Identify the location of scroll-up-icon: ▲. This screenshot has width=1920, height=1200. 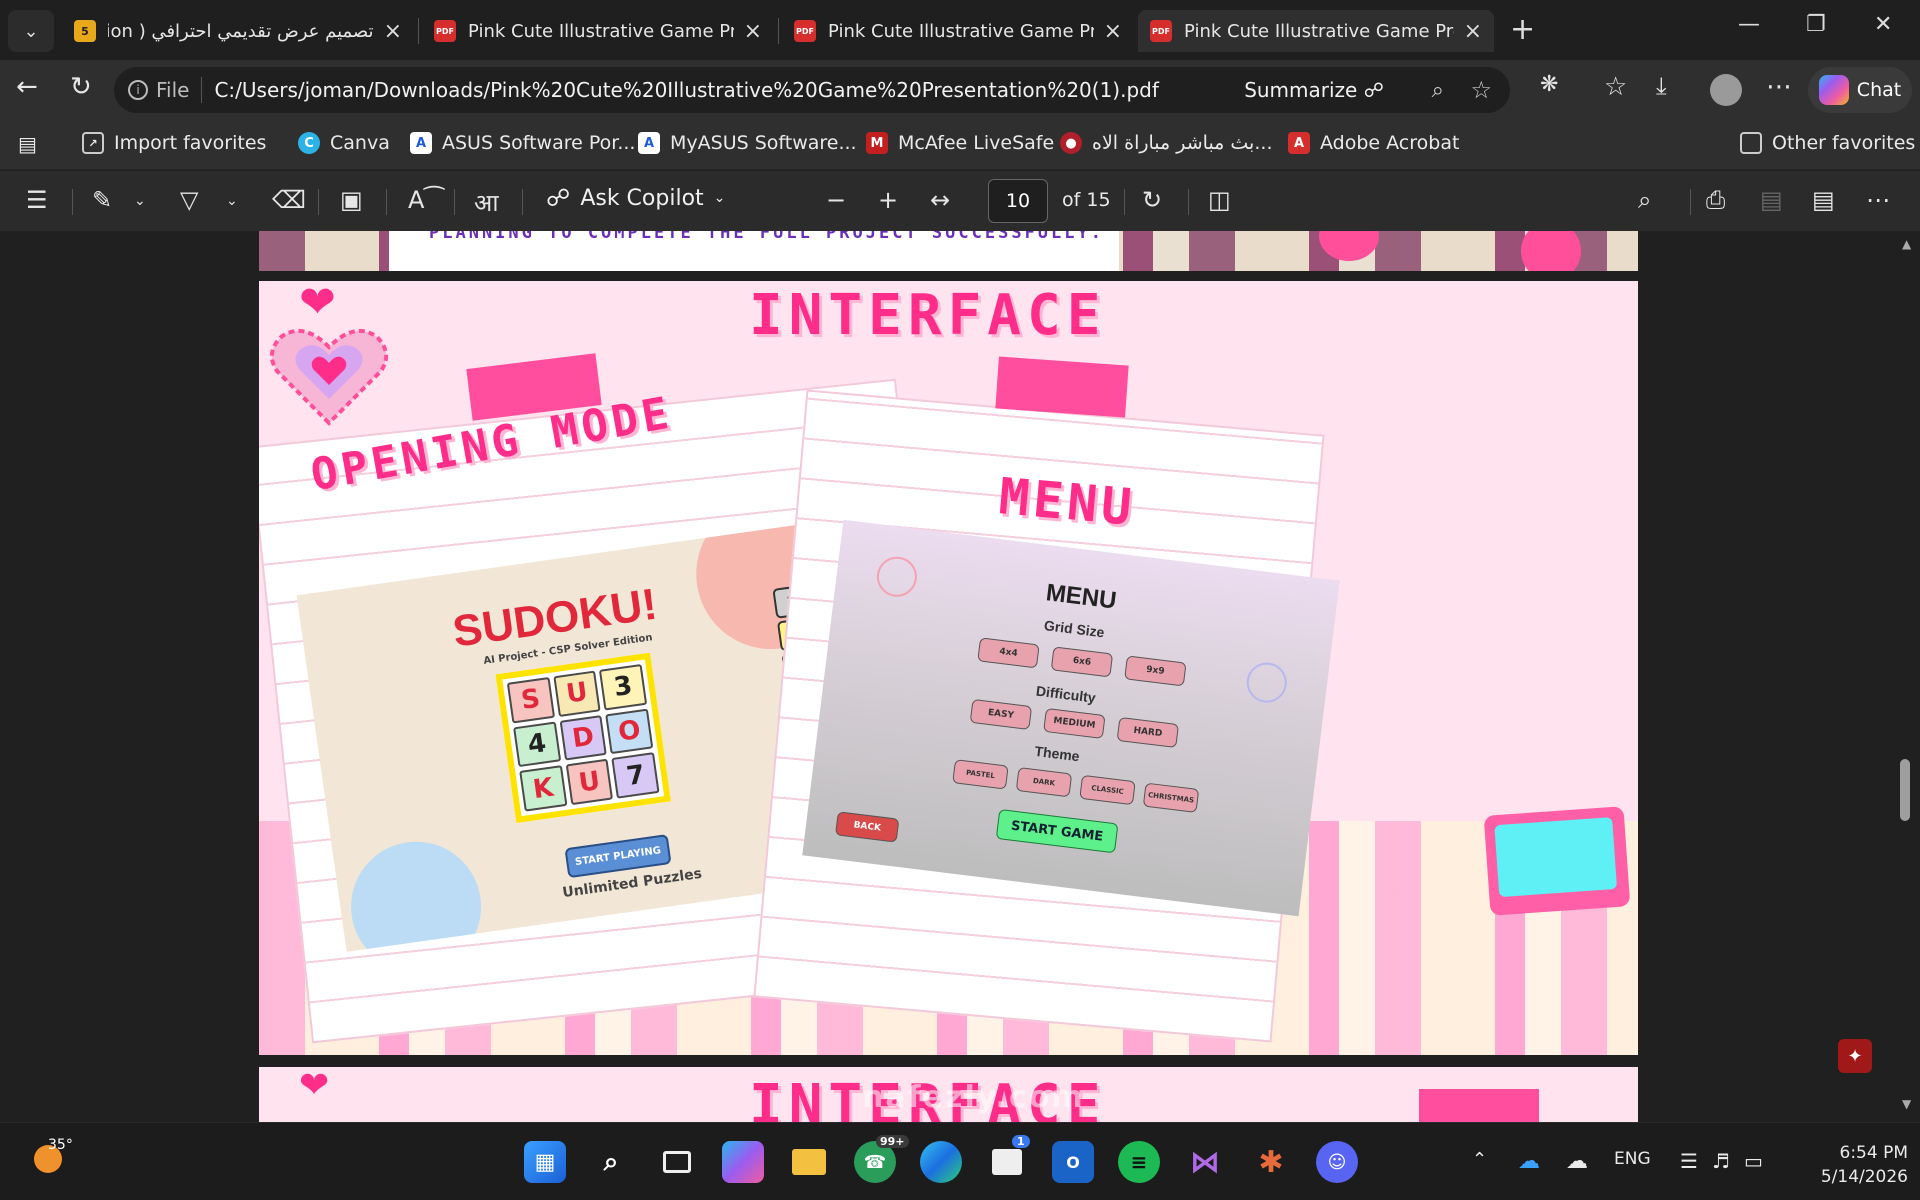
(1906, 244).